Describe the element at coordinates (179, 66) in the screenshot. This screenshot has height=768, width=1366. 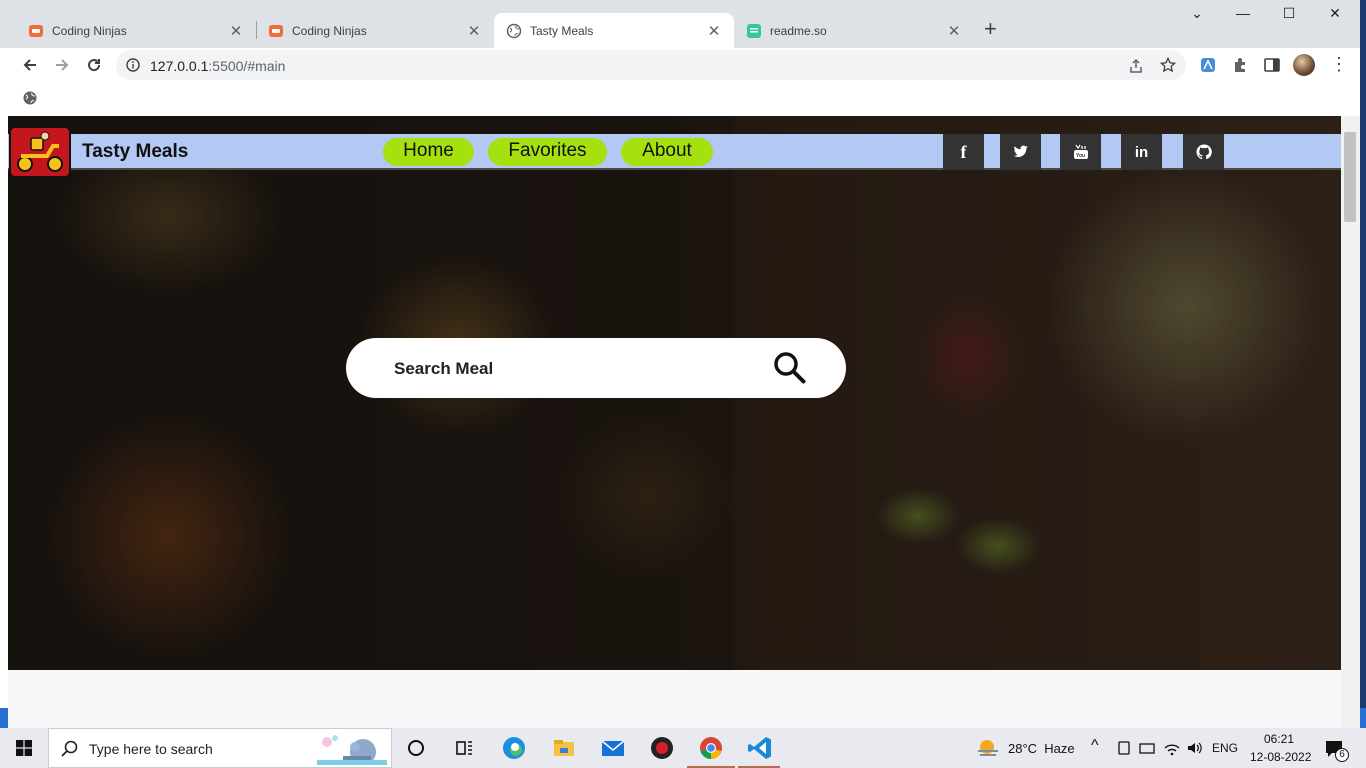
I see `url-host: 127.0.0.1` at that location.